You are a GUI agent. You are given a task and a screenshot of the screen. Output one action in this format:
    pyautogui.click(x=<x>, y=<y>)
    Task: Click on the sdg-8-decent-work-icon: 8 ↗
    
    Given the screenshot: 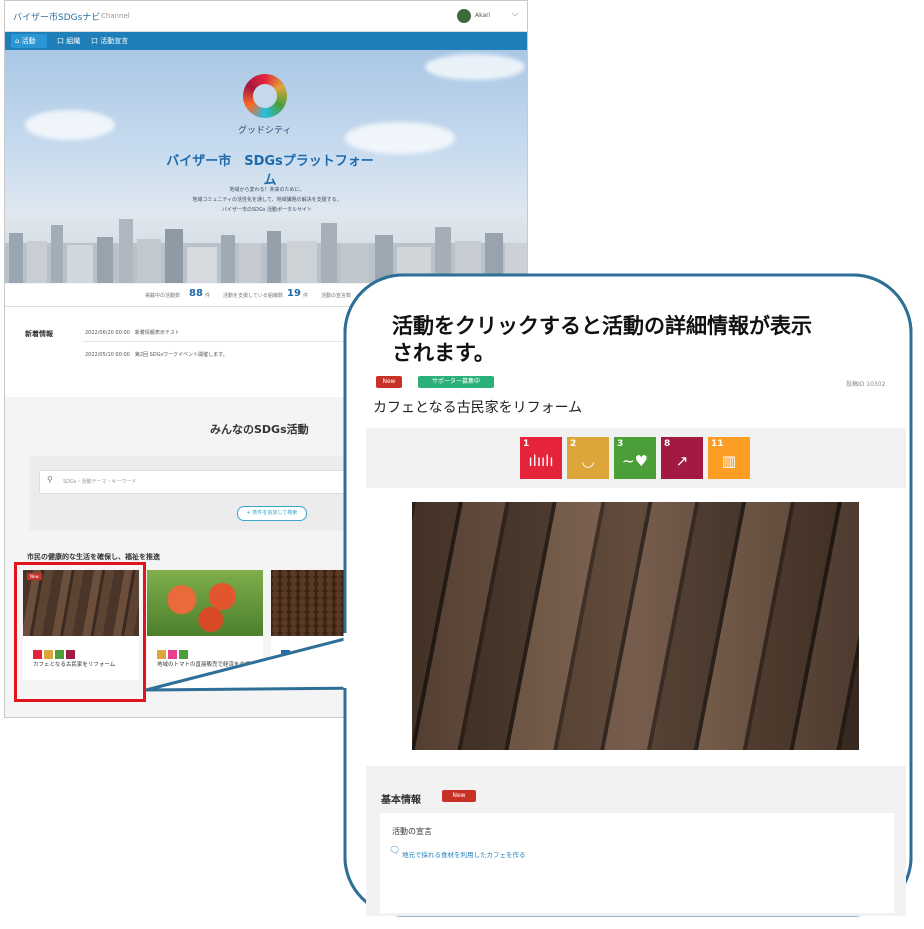 What is the action you would take?
    pyautogui.click(x=682, y=458)
    